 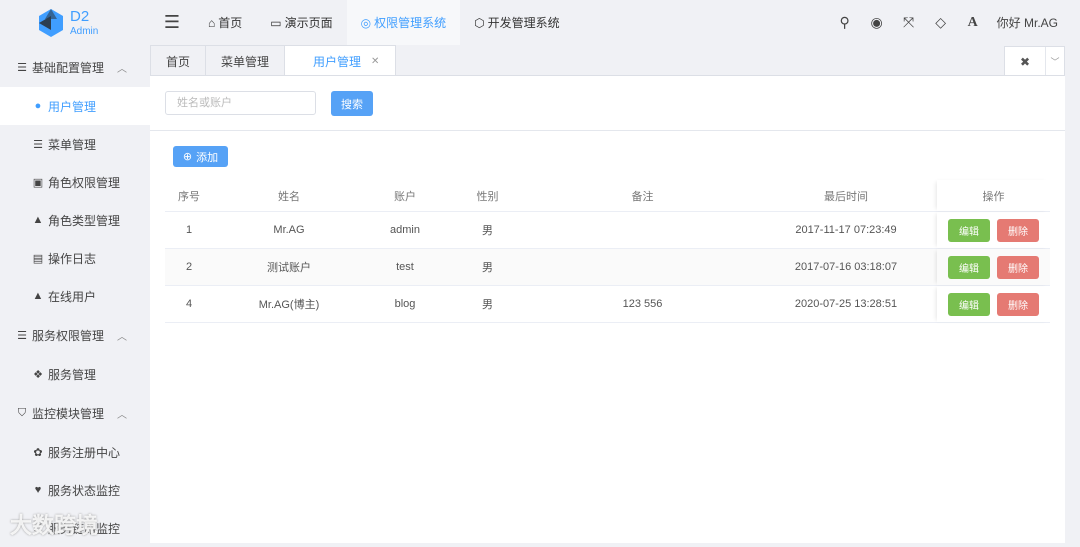 I want to click on column-header: 账户, so click(x=405, y=196).